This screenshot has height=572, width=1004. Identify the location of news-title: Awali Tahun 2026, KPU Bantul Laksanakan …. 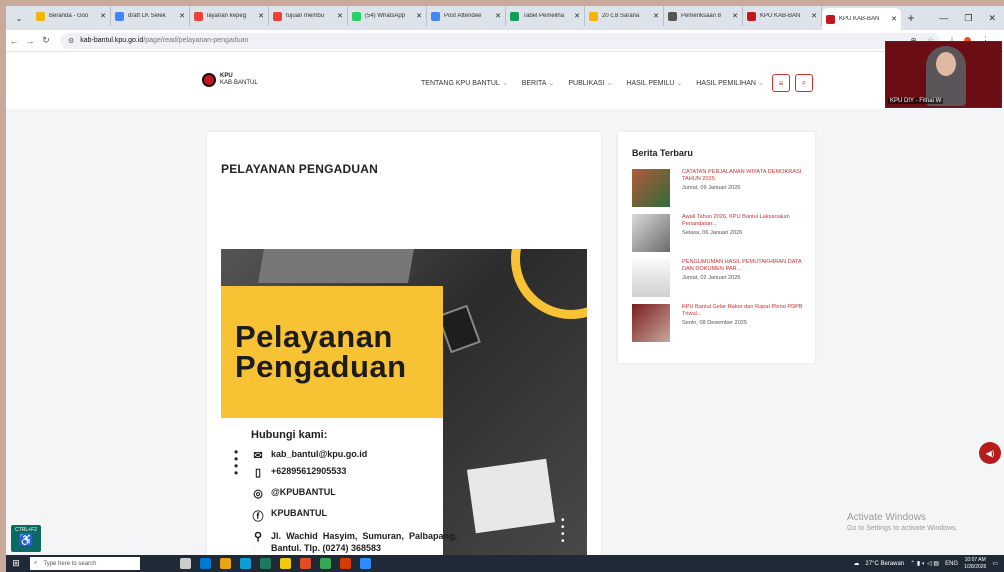
(744, 221).